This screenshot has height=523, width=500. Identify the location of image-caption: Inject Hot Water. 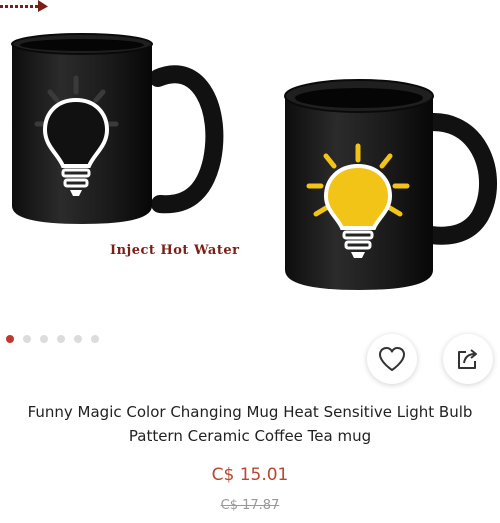
(175, 250).